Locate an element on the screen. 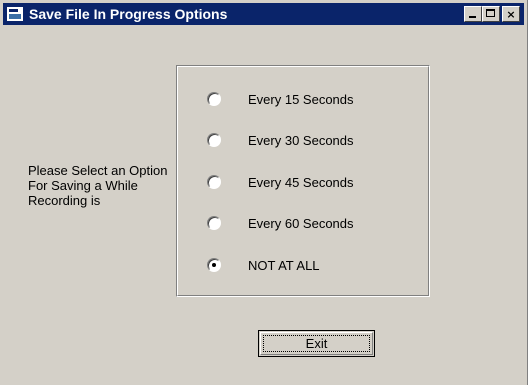 Image resolution: width=528 pixels, height=385 pixels. caption-buttons: × is located at coordinates (492, 14).